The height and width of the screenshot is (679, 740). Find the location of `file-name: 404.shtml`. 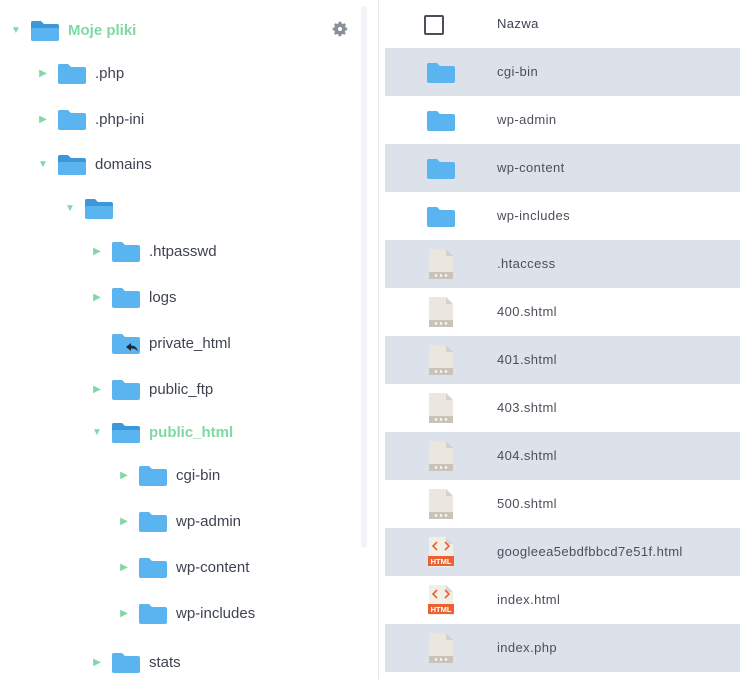

file-name: 404.shtml is located at coordinates (527, 455).